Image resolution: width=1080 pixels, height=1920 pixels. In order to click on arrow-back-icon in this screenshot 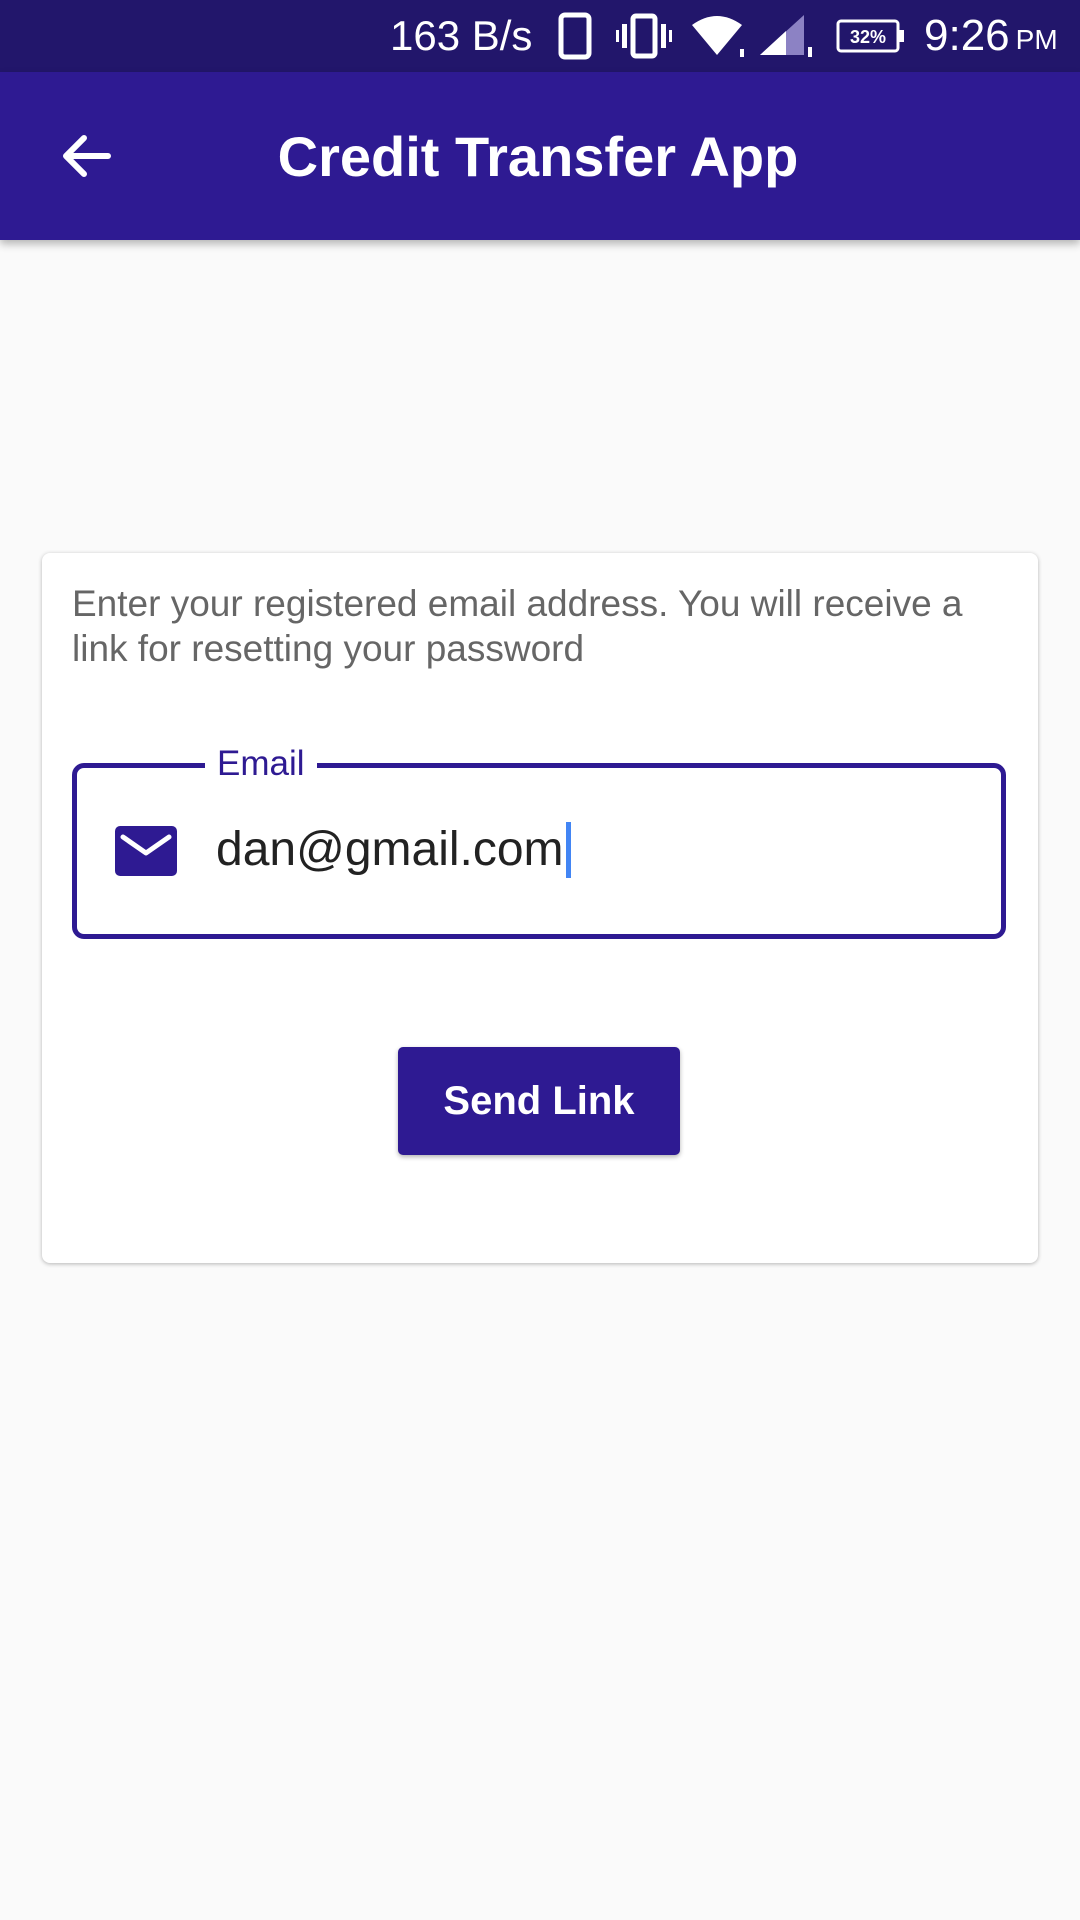, I will do `click(87, 156)`.